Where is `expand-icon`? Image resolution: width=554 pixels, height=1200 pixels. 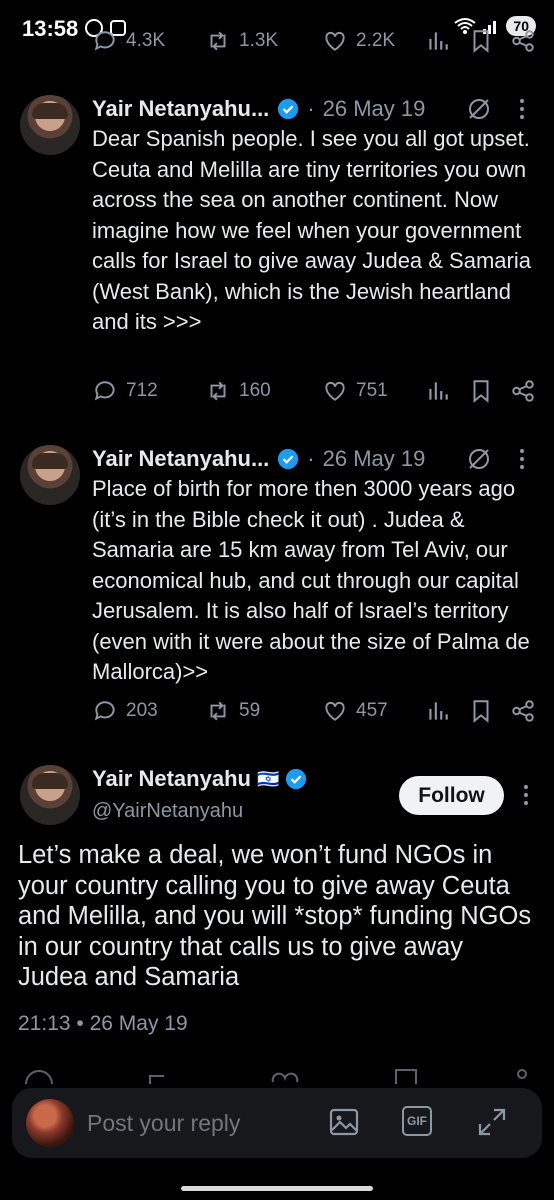 expand-icon is located at coordinates (492, 1122).